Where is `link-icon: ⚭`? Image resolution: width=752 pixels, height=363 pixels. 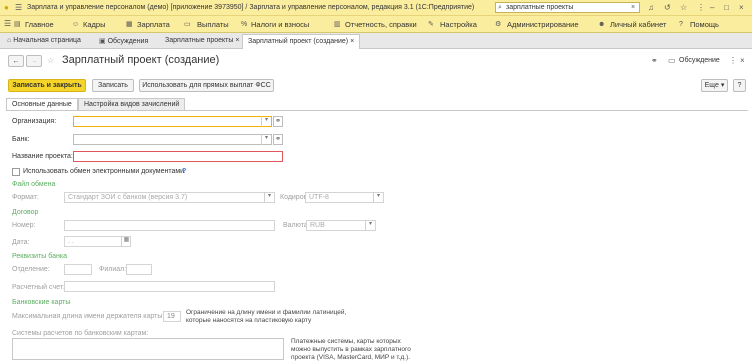 link-icon: ⚭ is located at coordinates (654, 61).